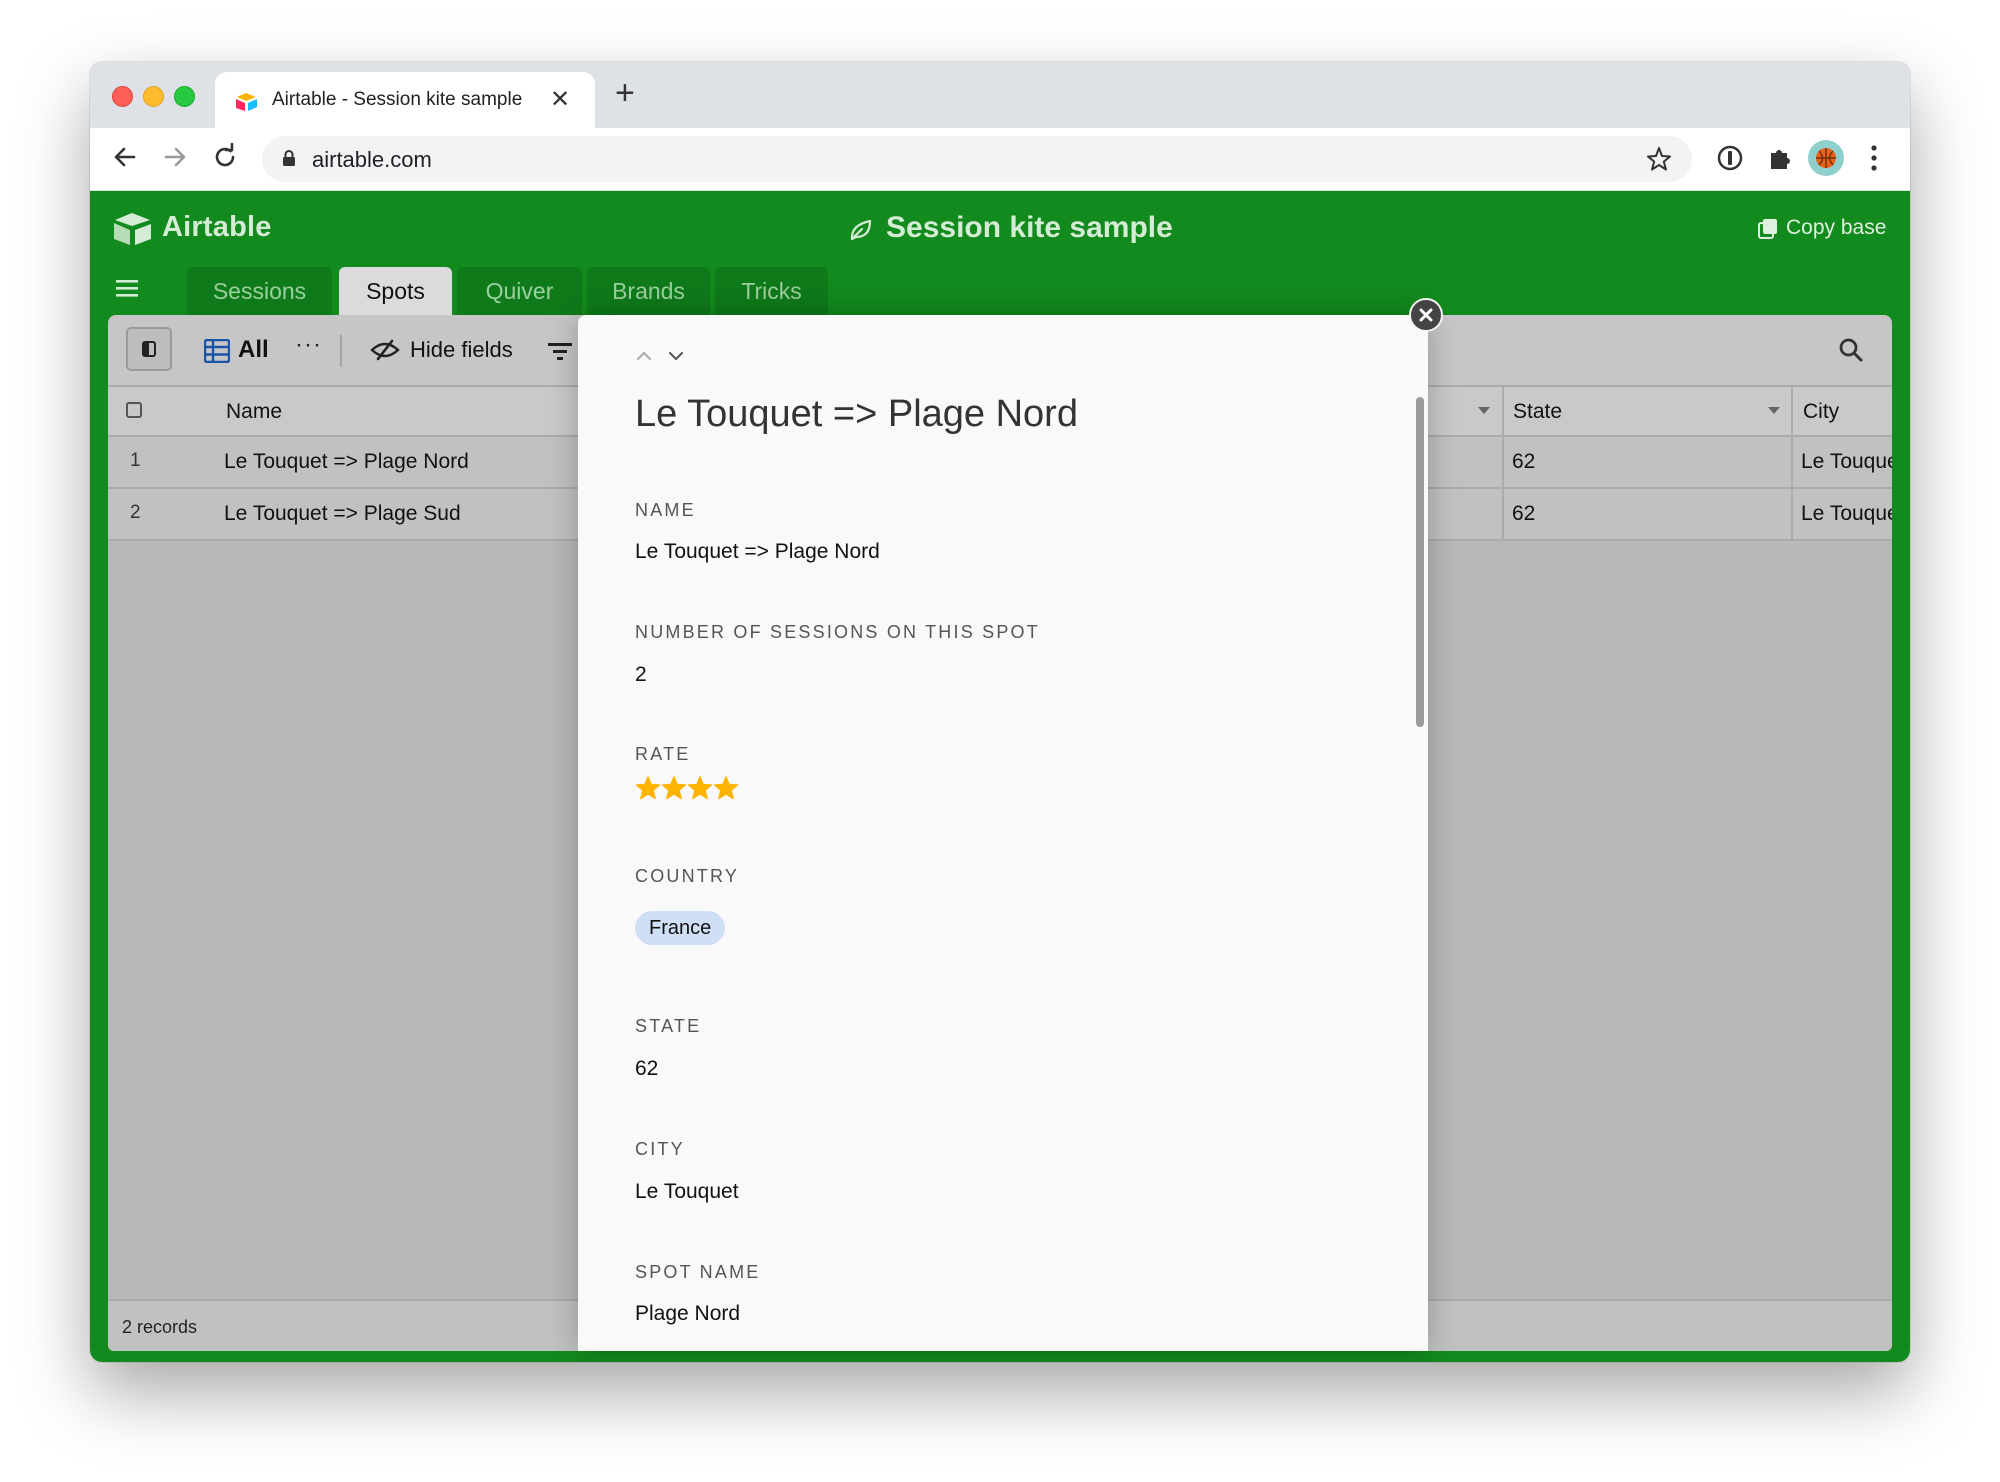 The image size is (2000, 1482). Describe the element at coordinates (560, 99) in the screenshot. I see `tab-close-icon: ✕` at that location.